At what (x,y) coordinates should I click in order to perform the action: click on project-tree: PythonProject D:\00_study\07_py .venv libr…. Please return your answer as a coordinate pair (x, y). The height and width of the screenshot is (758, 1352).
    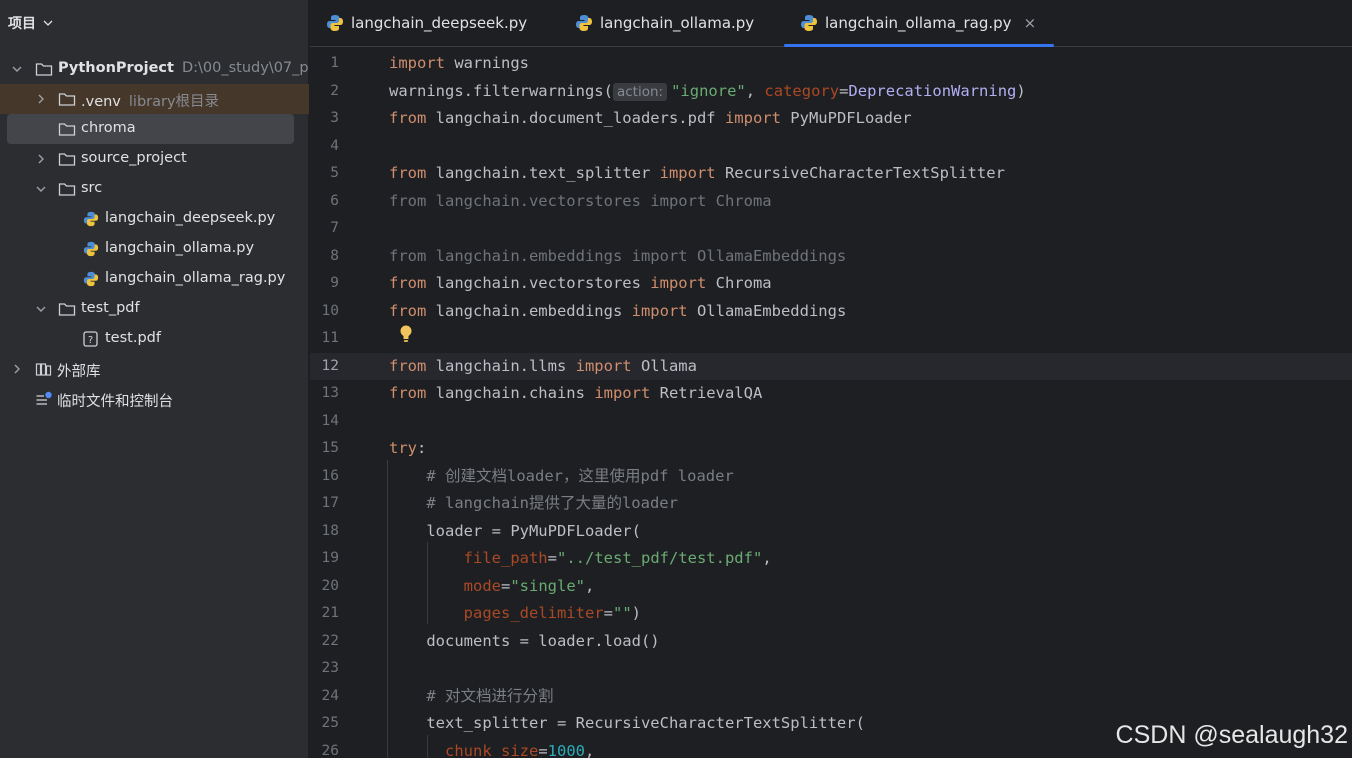
    Looking at the image, I should click on (154, 234).